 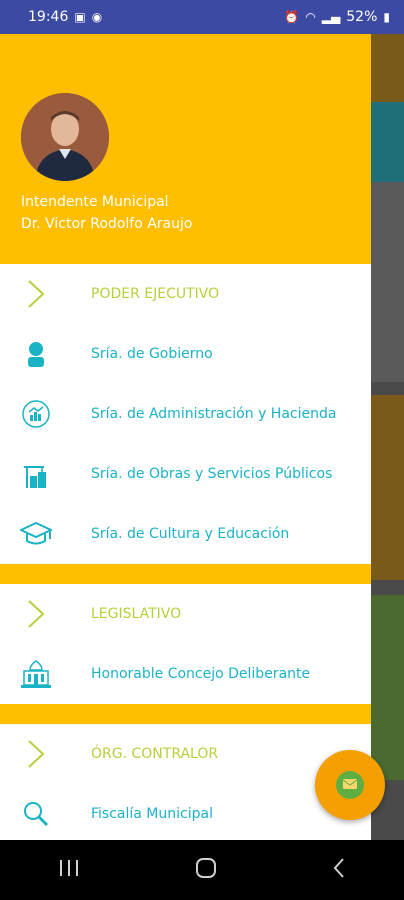 What do you see at coordinates (155, 754) in the screenshot?
I see `section-label: ÓRG. CONTRALOR` at bounding box center [155, 754].